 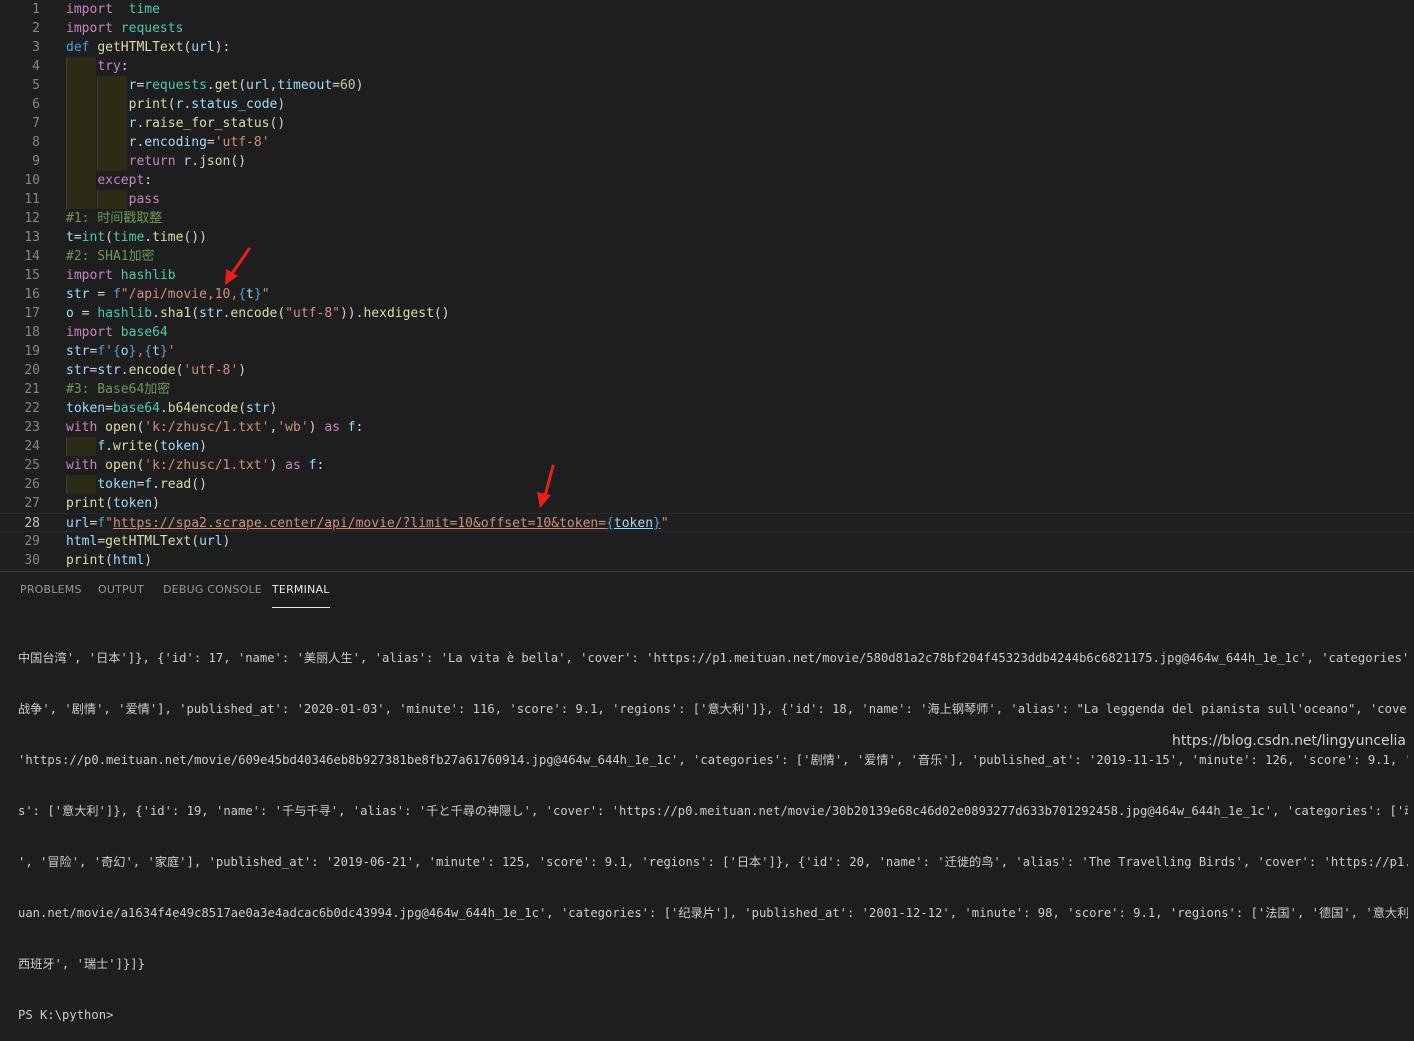 What do you see at coordinates (32, 446) in the screenshot?
I see `line-number: 24` at bounding box center [32, 446].